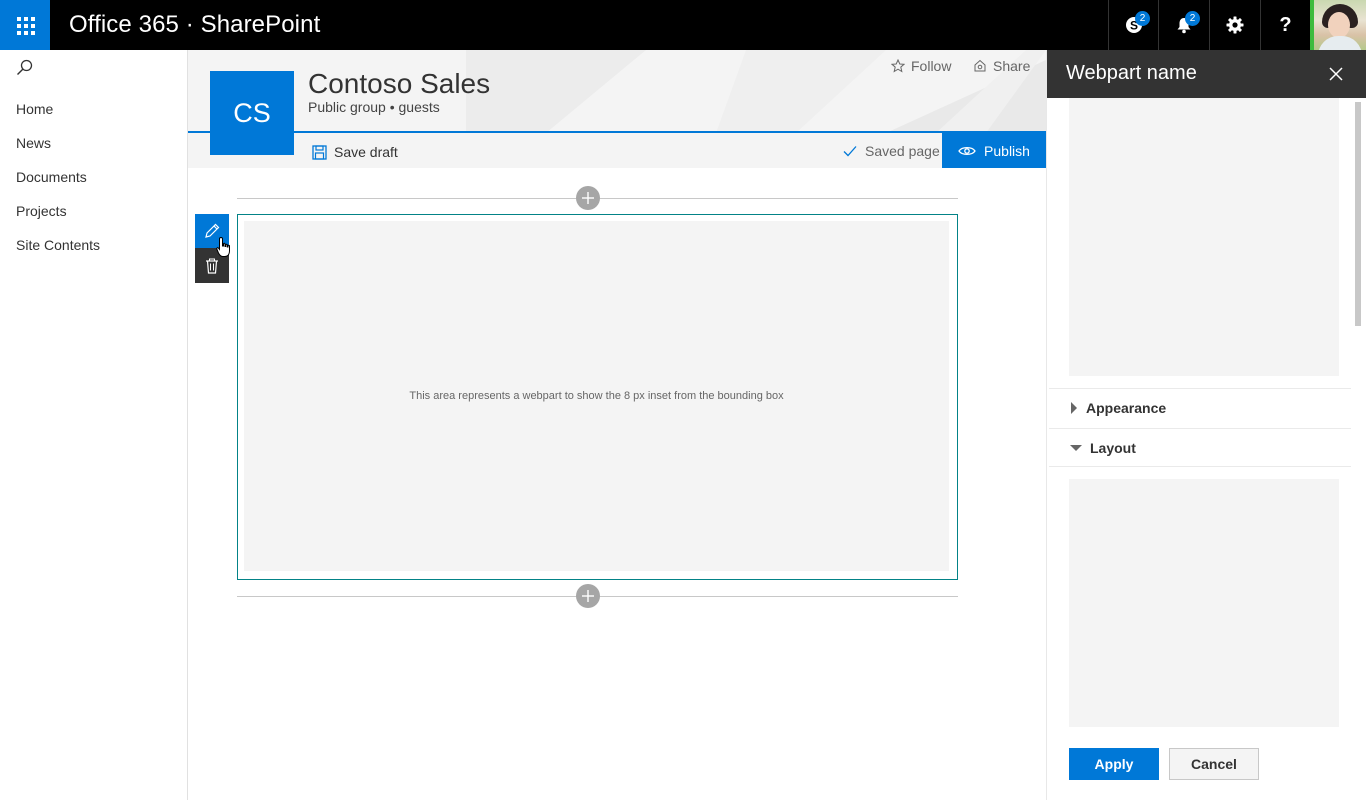 This screenshot has width=1366, height=800. I want to click on skype-badge: 2, so click(1142, 18).